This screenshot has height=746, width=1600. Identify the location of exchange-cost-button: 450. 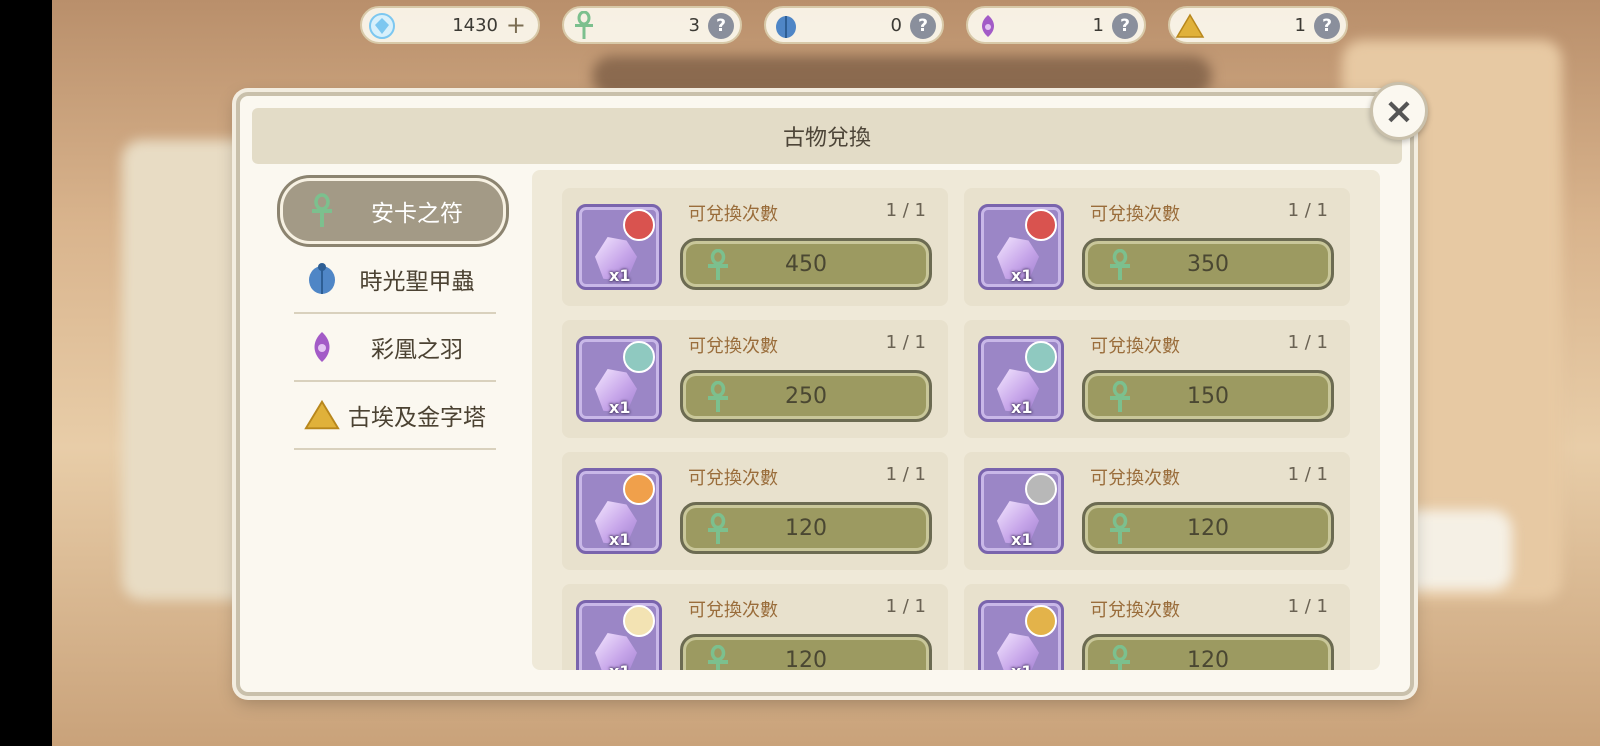
(806, 264).